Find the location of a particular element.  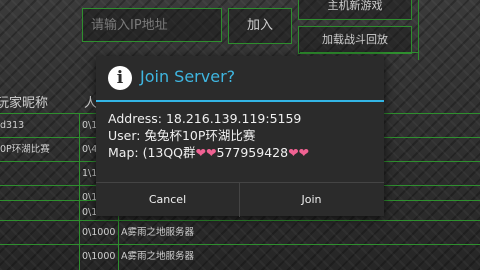

dialog-button-bar: Cancel Join is located at coordinates (240, 199).